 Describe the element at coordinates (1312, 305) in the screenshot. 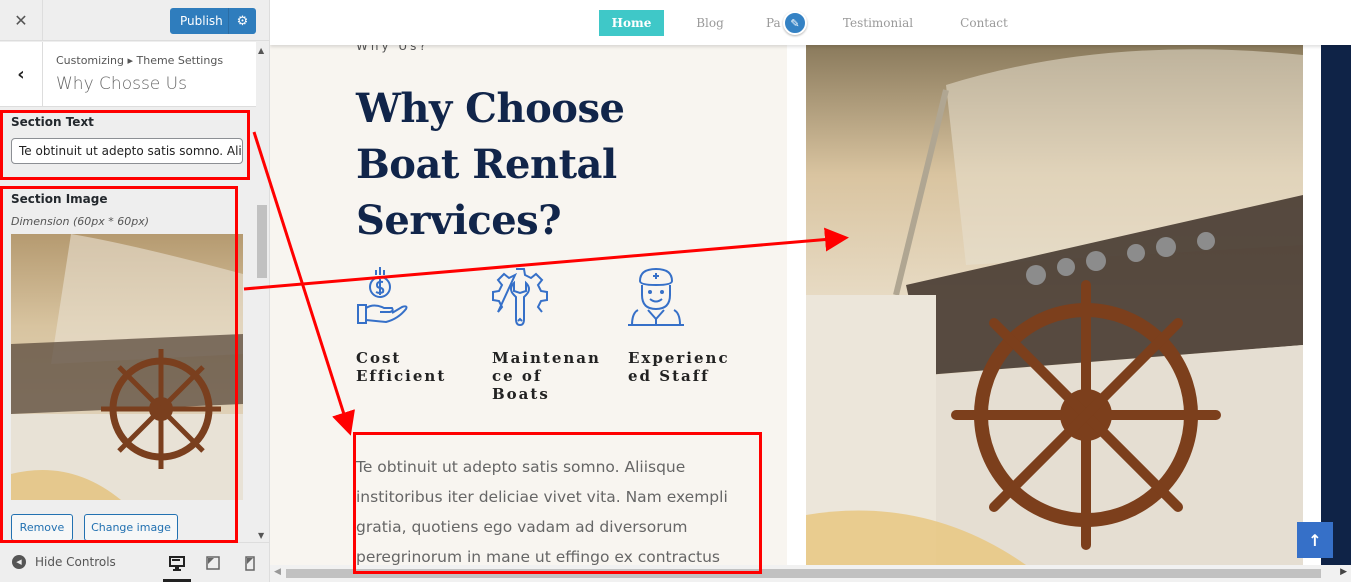

I see `image-right-gap` at that location.